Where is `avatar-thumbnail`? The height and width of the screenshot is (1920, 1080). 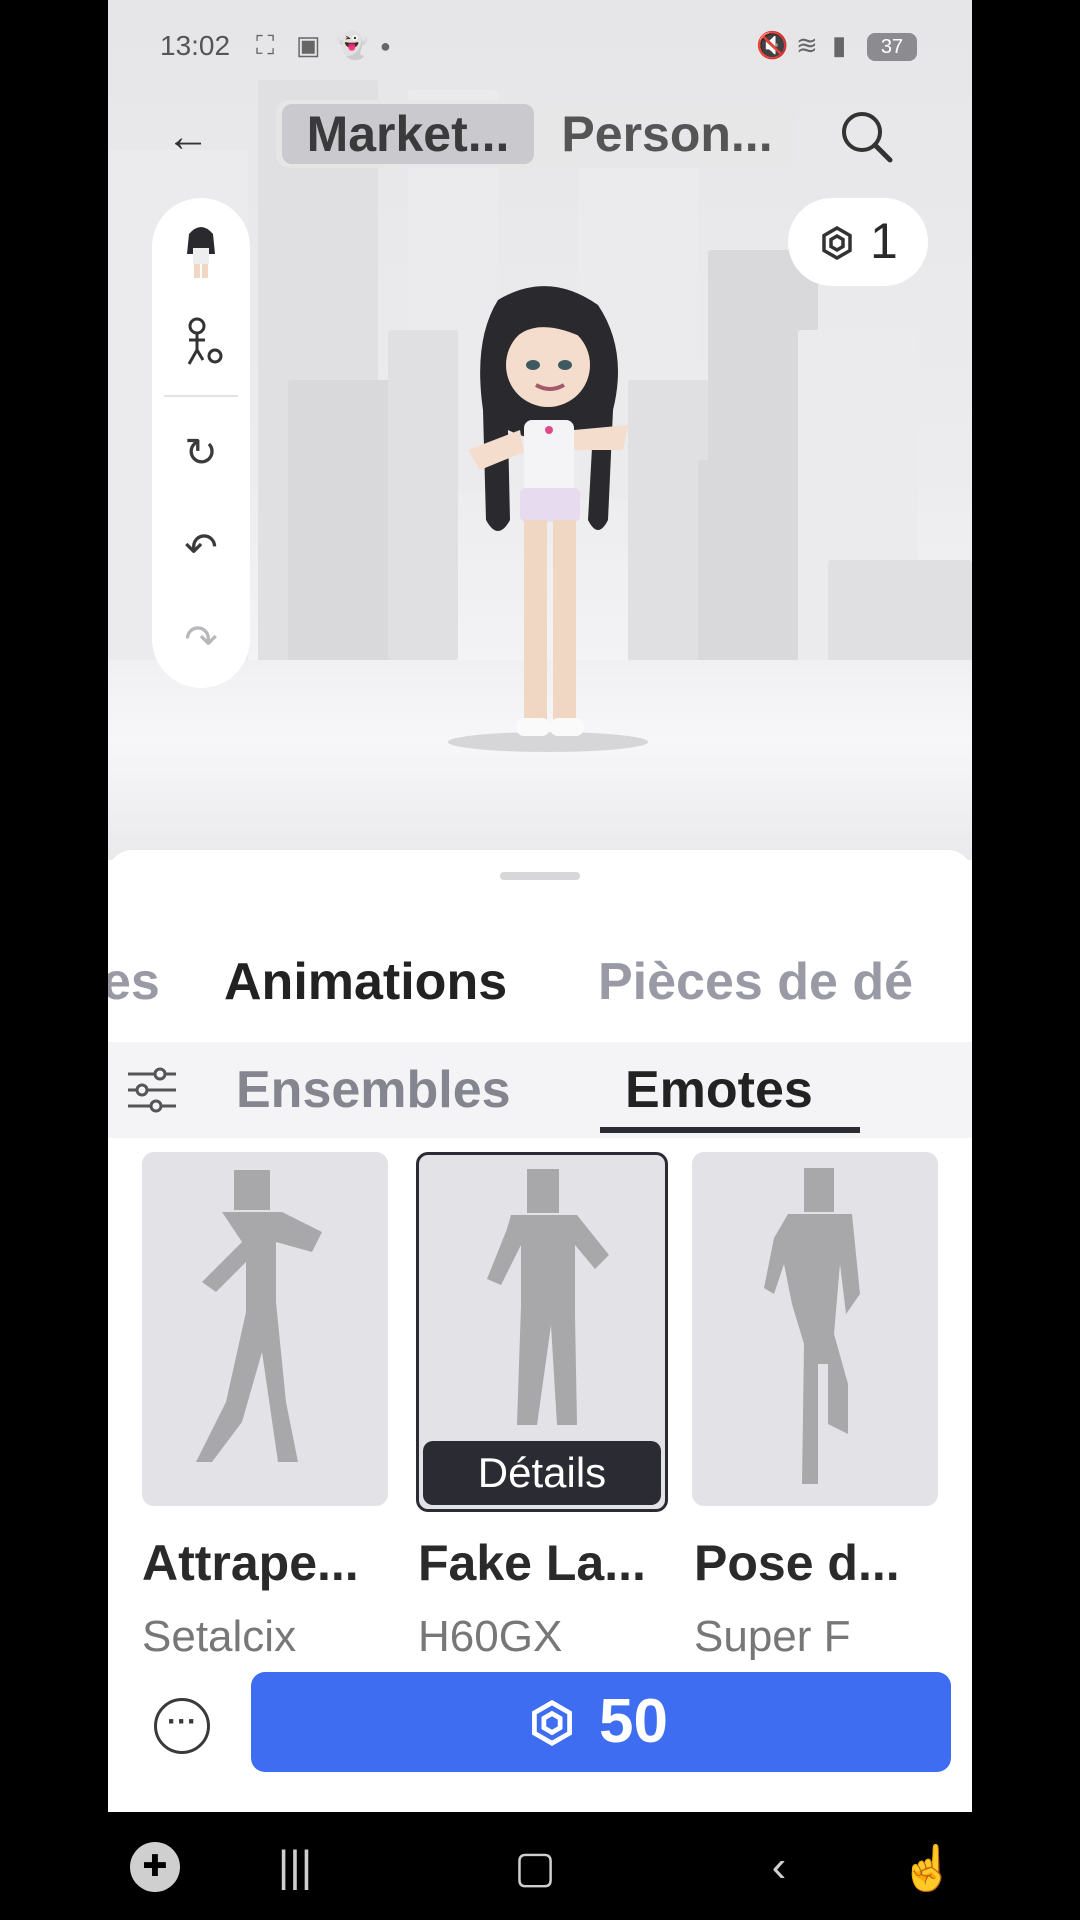 avatar-thumbnail is located at coordinates (201, 252).